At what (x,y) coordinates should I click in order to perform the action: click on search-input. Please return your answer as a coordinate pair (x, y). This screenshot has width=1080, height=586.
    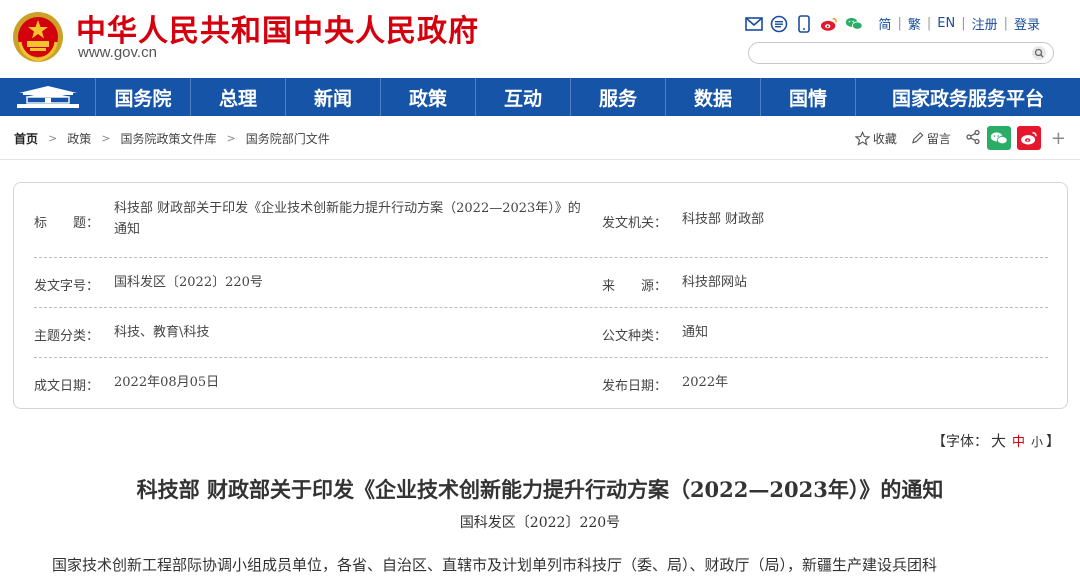
    Looking at the image, I should click on (894, 54).